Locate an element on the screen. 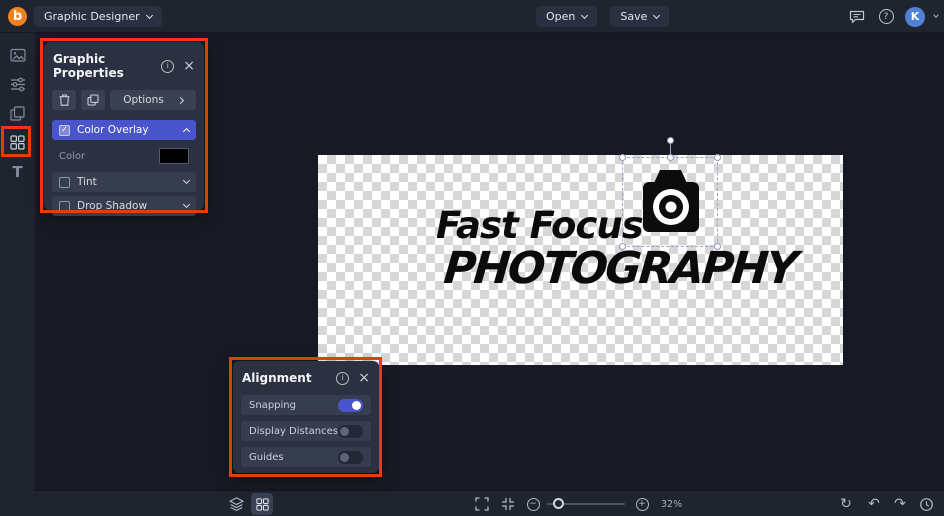 The image size is (944, 516). color-swatch is located at coordinates (174, 156).